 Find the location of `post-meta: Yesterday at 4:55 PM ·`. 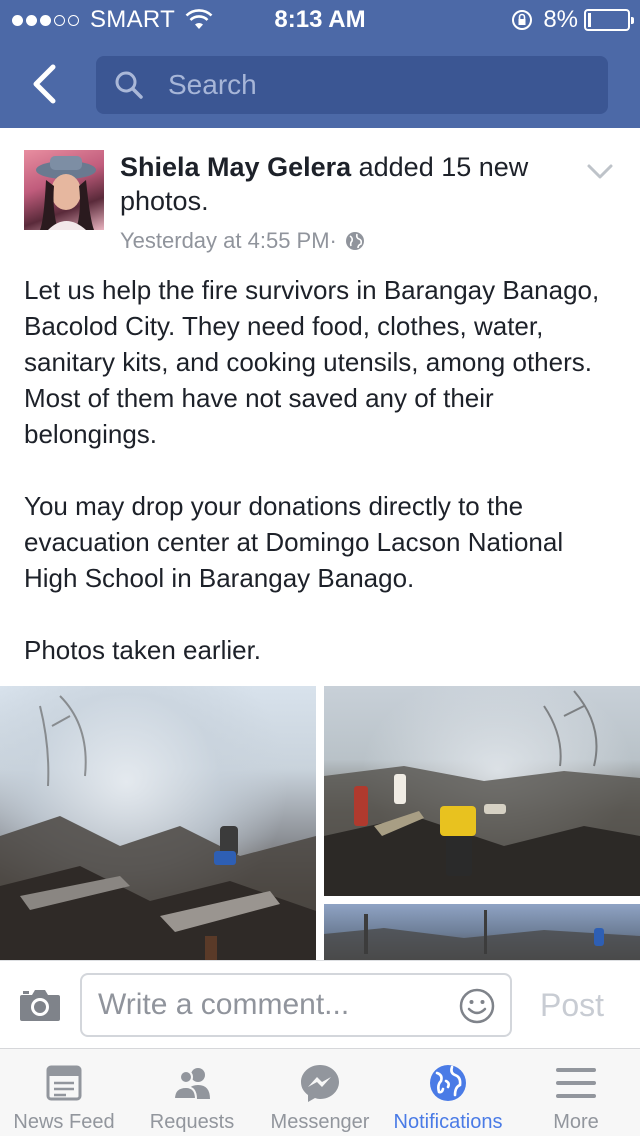

post-meta: Yesterday at 4:55 PM · is located at coordinates (242, 241).